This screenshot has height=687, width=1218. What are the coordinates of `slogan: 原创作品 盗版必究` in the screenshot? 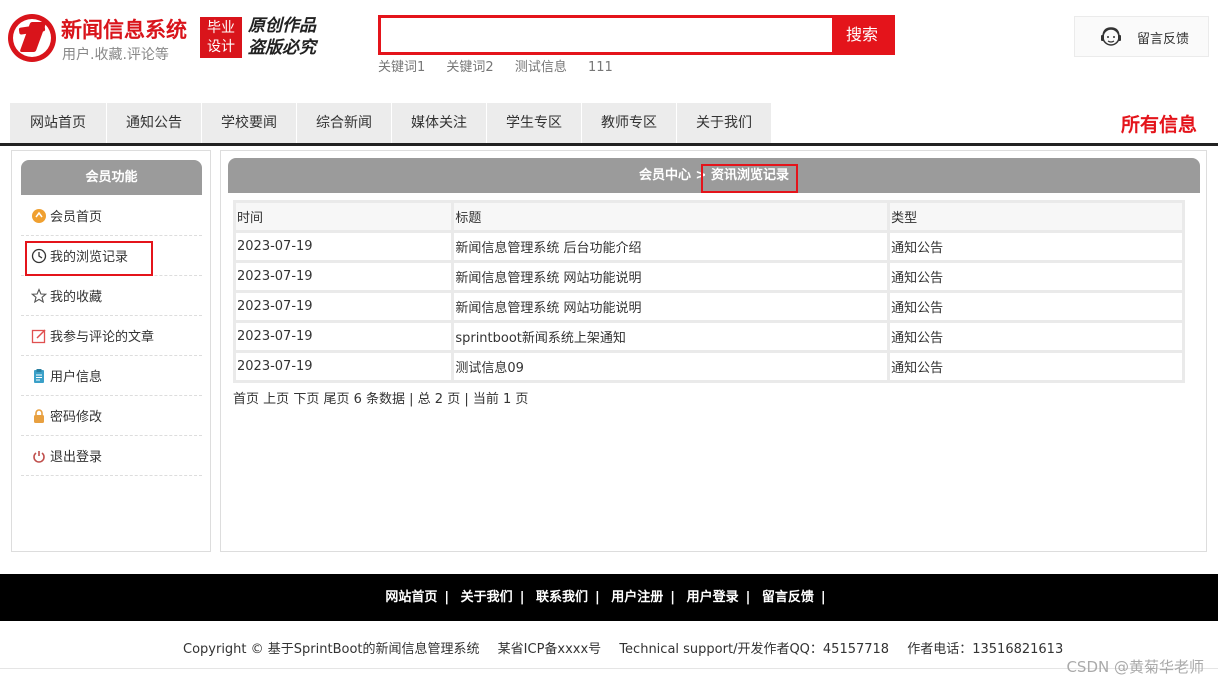 It's located at (282, 37).